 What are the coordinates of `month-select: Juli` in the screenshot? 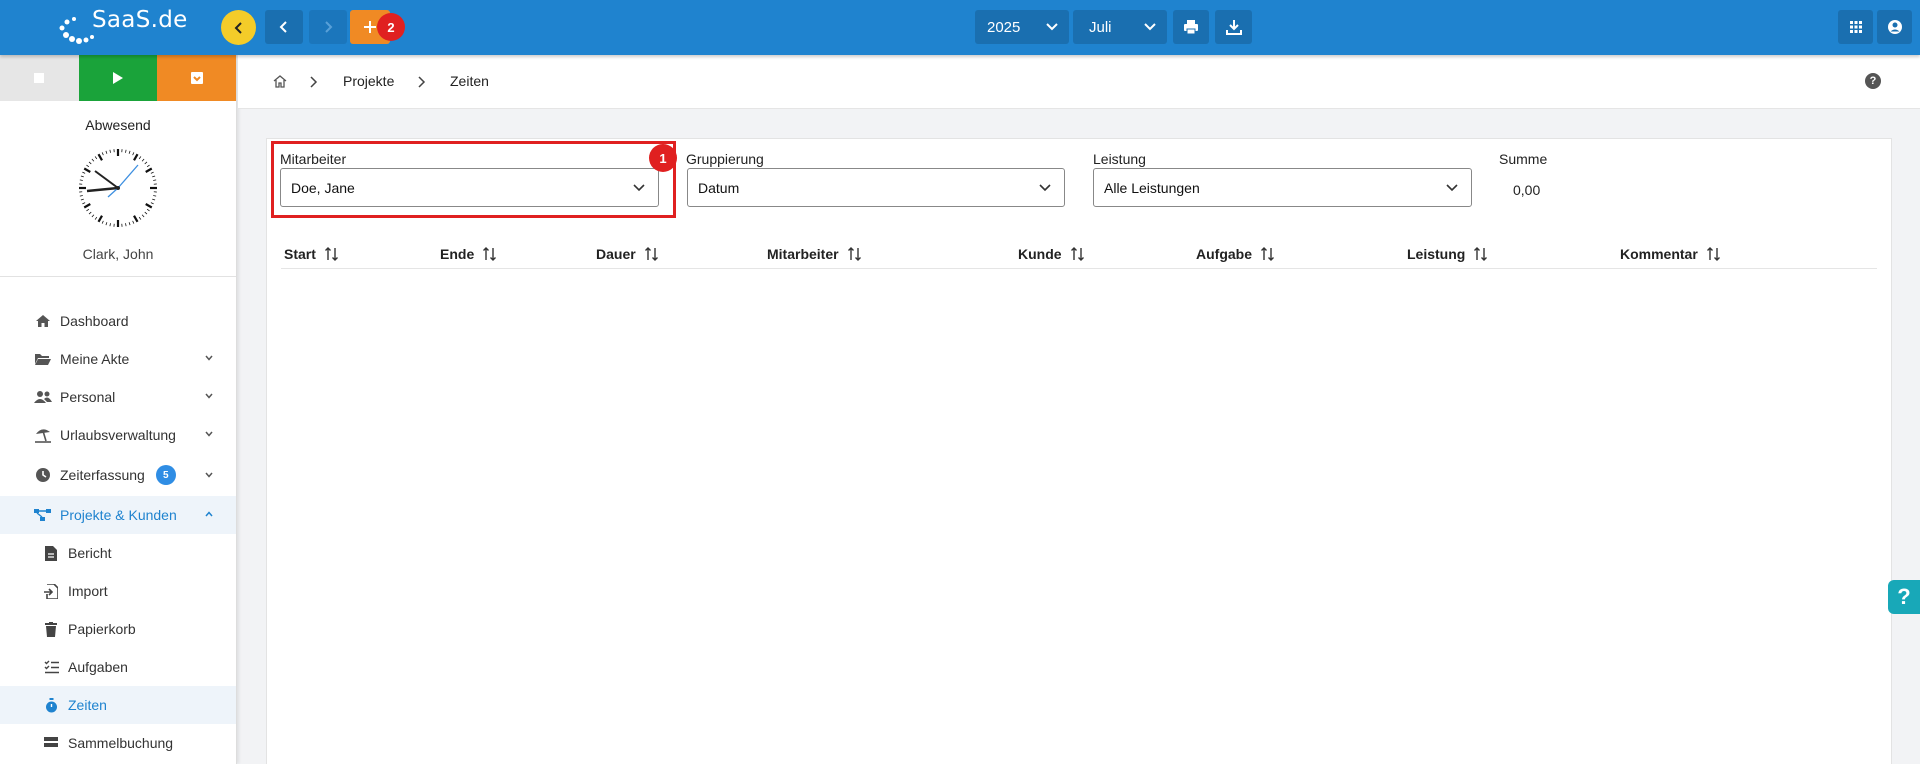 It's located at (1120, 27).